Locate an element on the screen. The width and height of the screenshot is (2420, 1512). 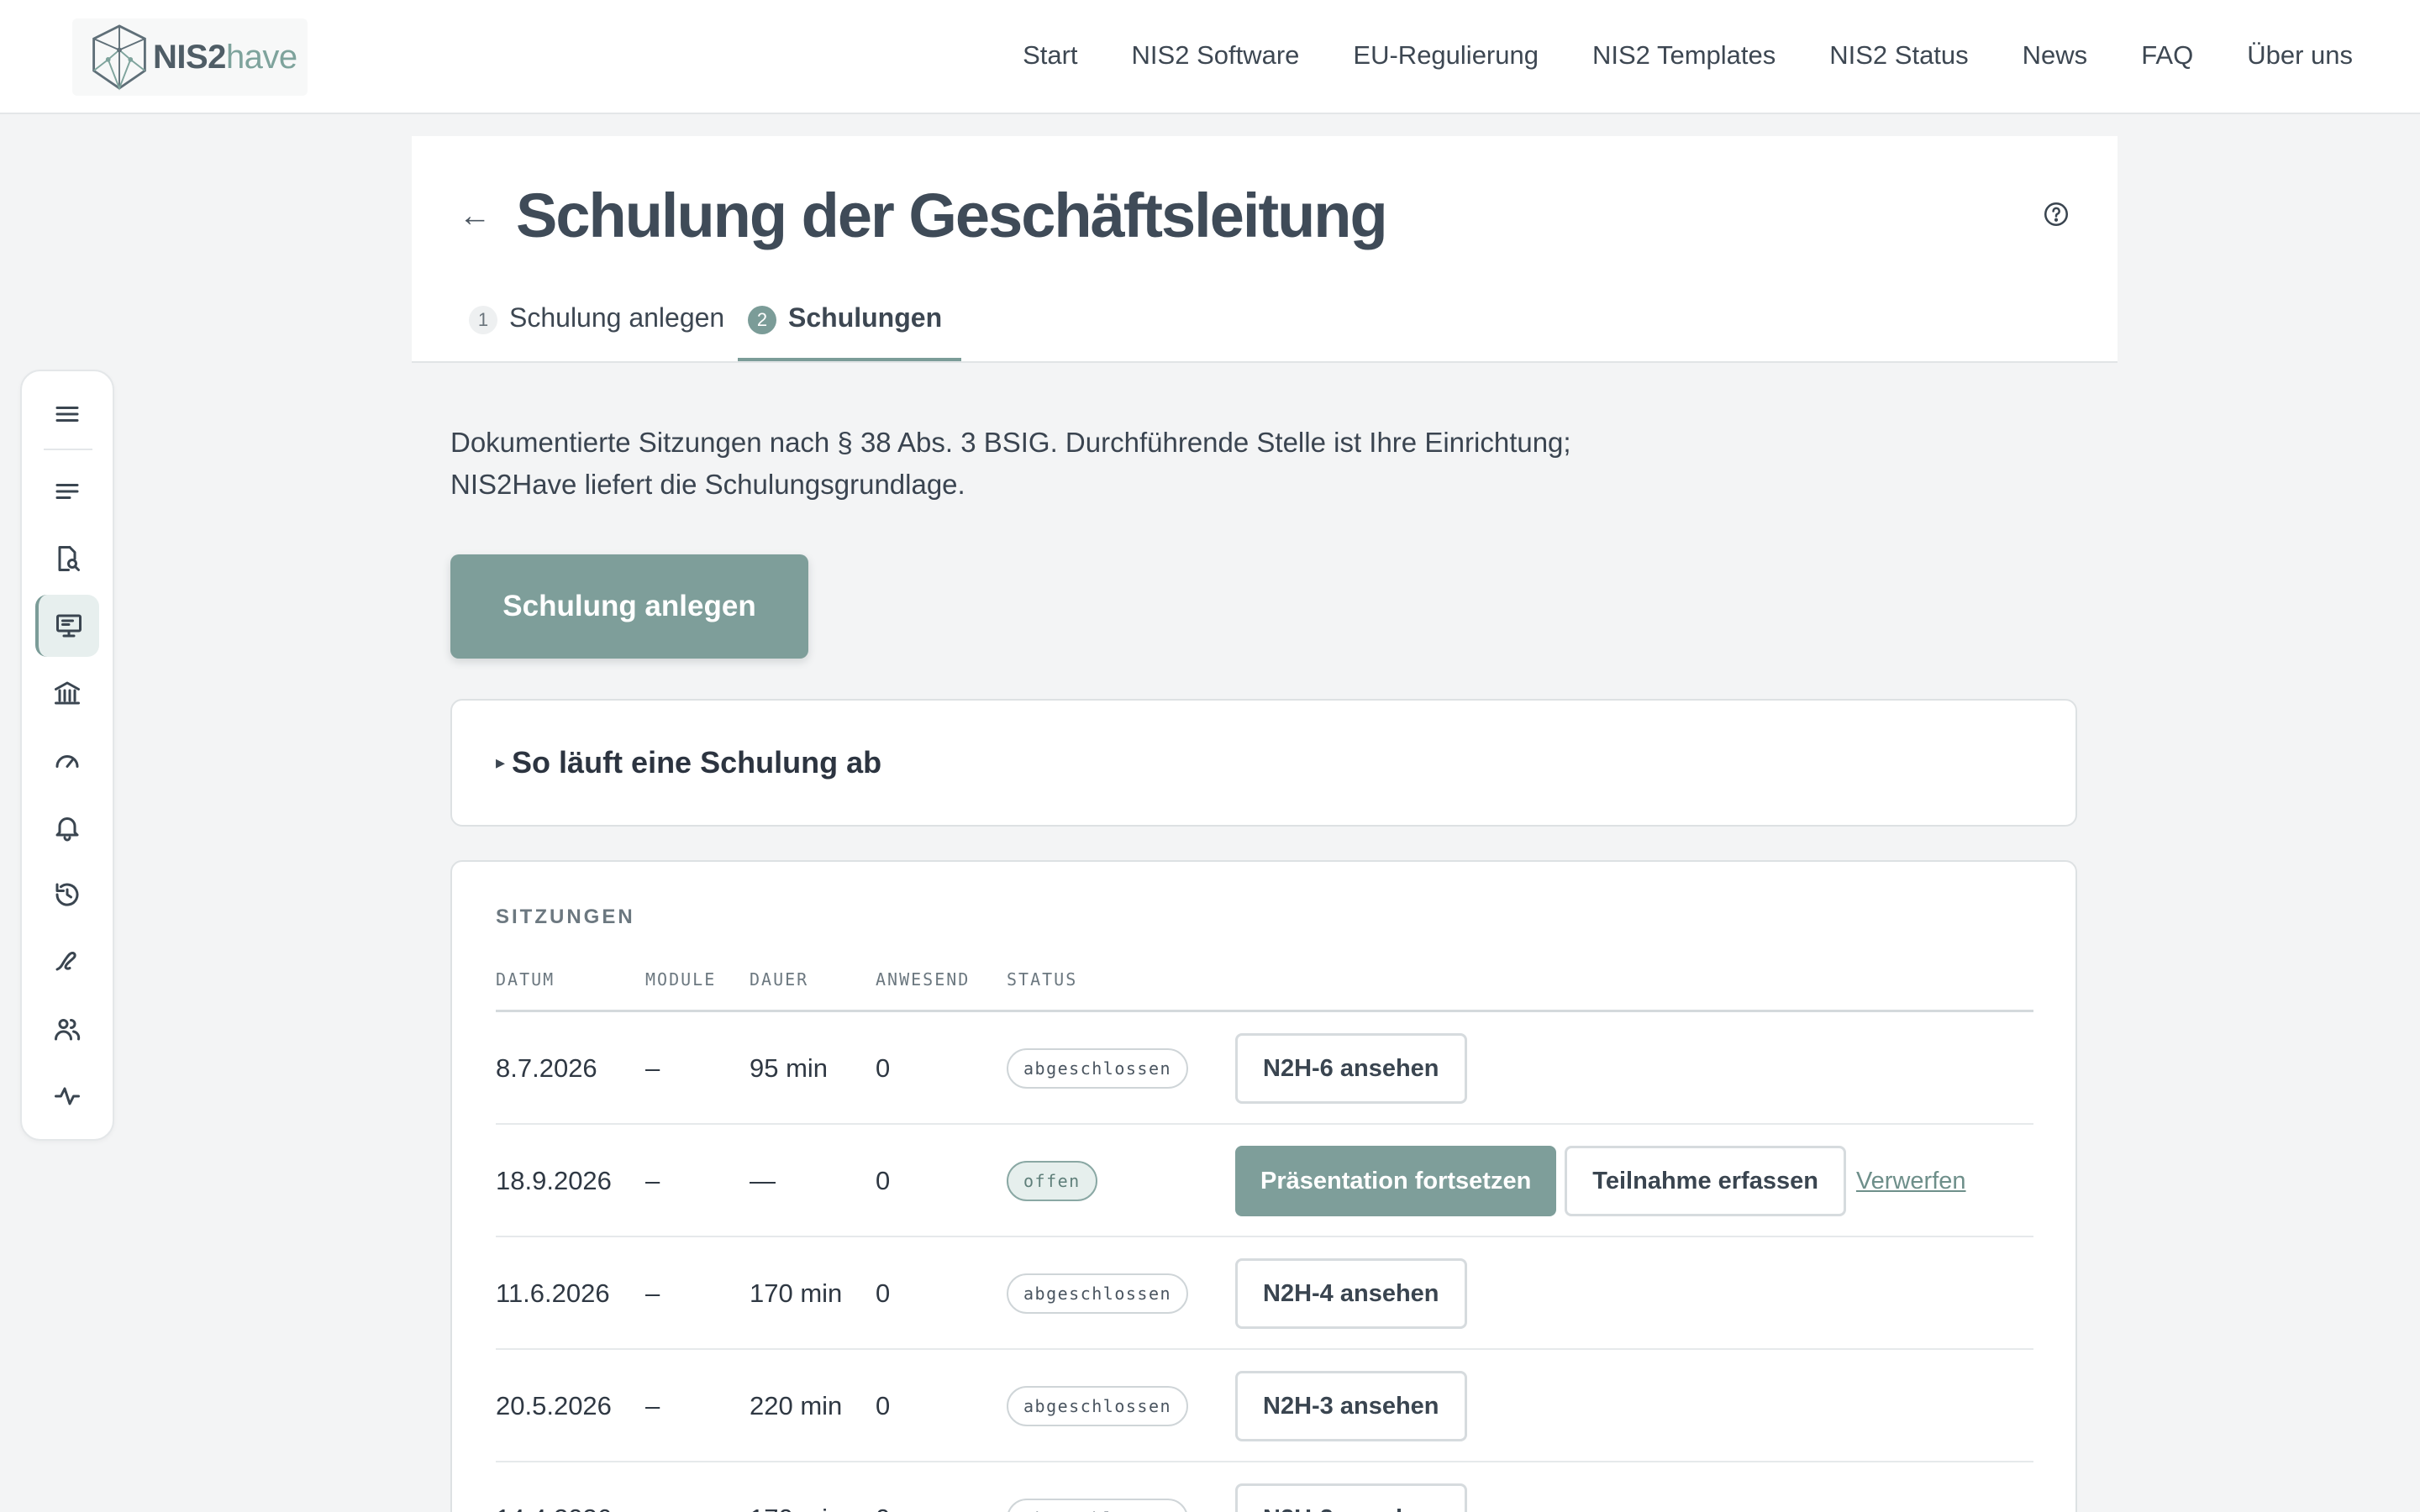
cell-actions: N2H-4 ansehen is located at coordinates (1351, 1293).